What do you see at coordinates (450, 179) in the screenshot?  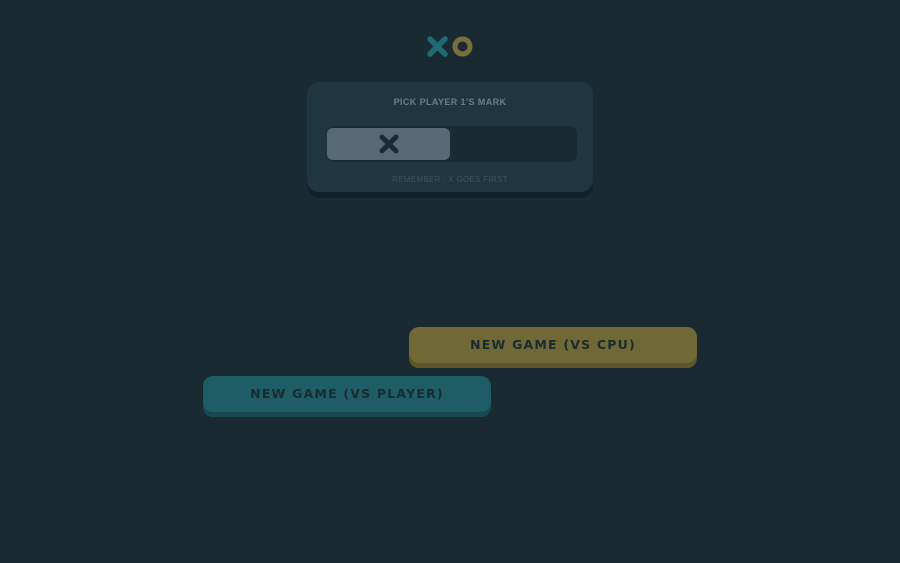 I see `picker-note: REMEMBER : X GOES FIRST` at bounding box center [450, 179].